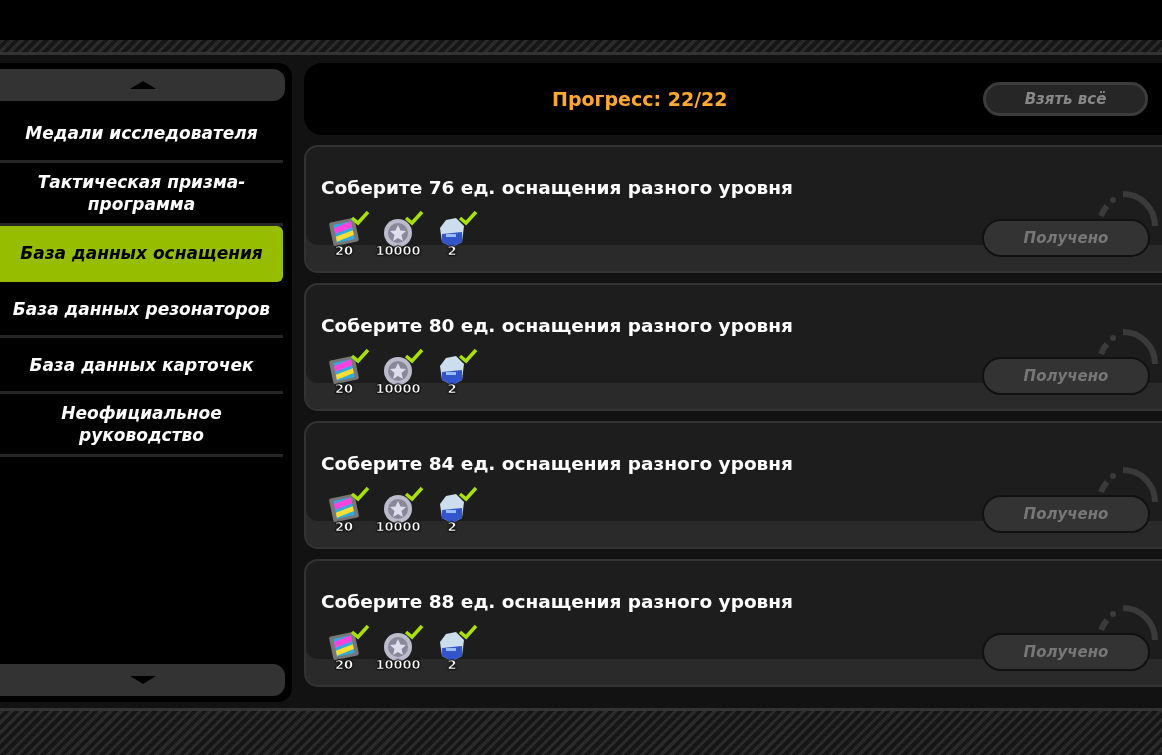  I want to click on sidebar-item: База данных оснащения, so click(141, 254).